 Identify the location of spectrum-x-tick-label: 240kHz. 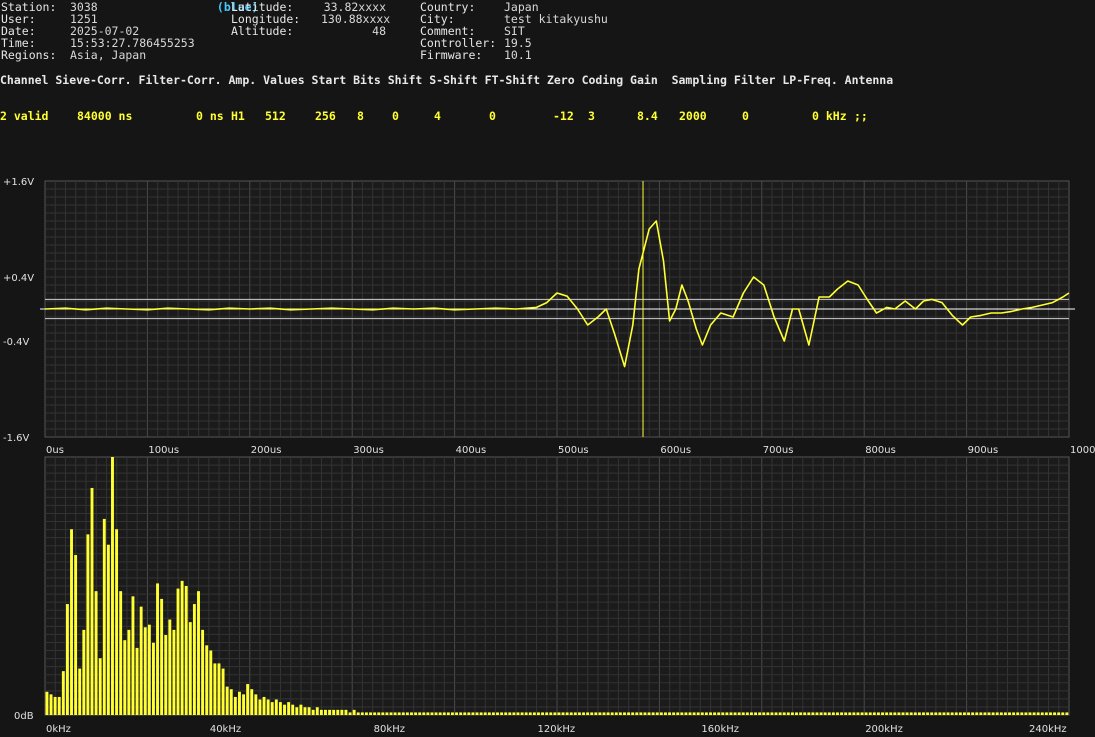
(1048, 729).